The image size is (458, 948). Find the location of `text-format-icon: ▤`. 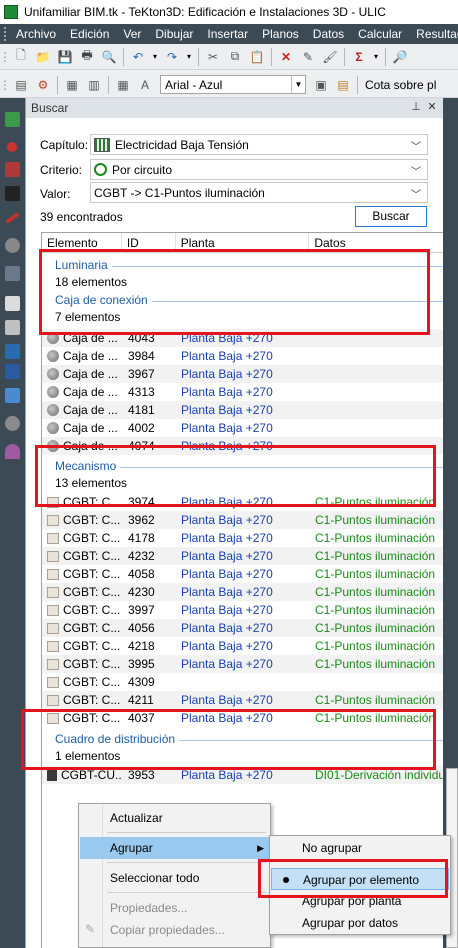

text-format-icon: ▤ is located at coordinates (343, 85).